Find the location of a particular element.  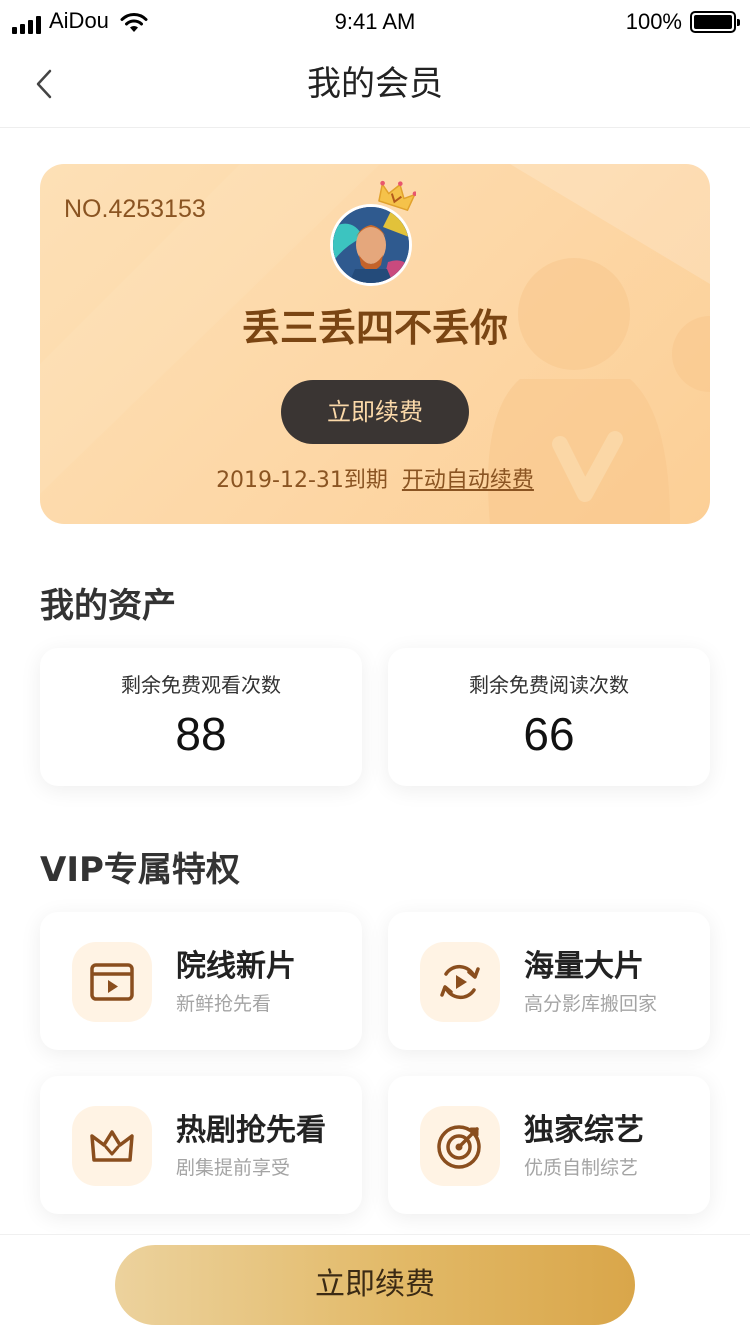

expire-row: 2019-12-31到期 开动自动续费 is located at coordinates (375, 481).